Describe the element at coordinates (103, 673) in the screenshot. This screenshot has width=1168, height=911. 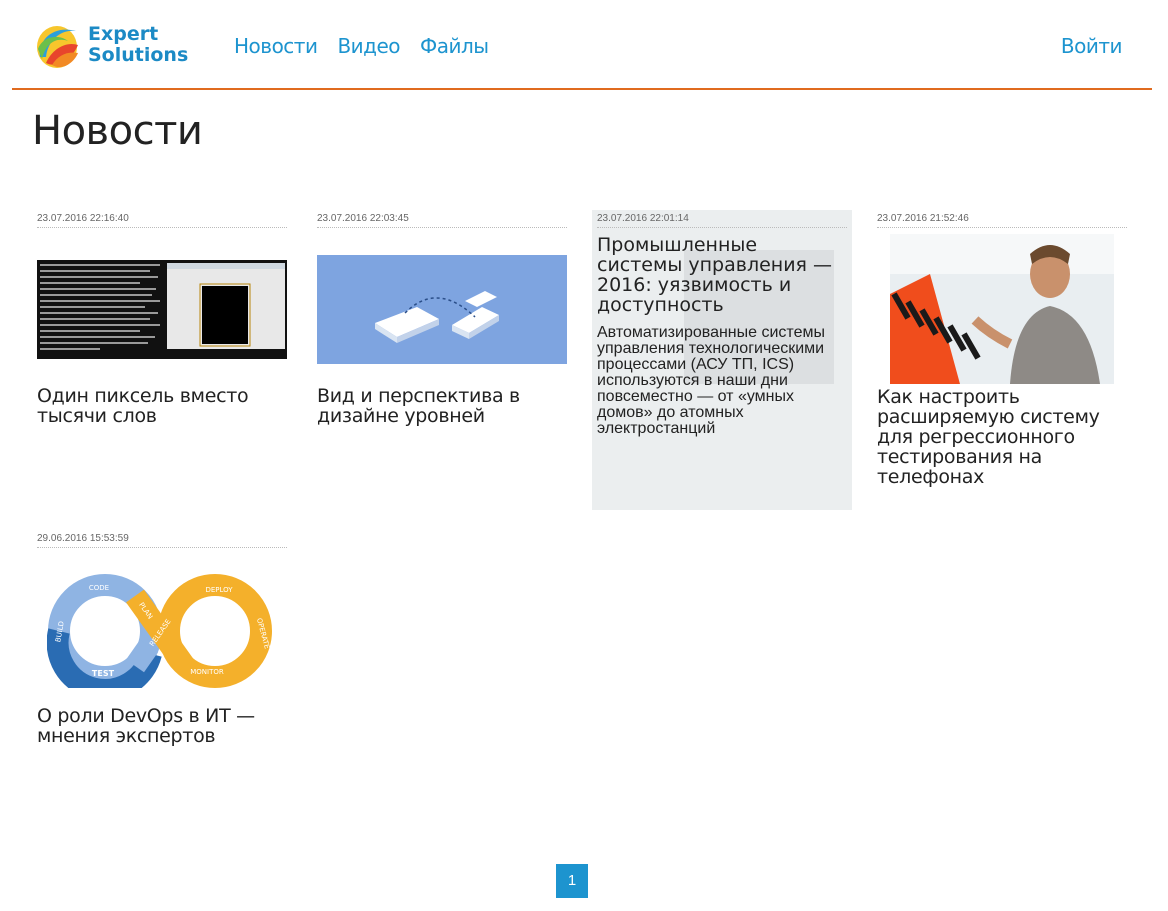
I see `devops-label-test: TEST` at that location.